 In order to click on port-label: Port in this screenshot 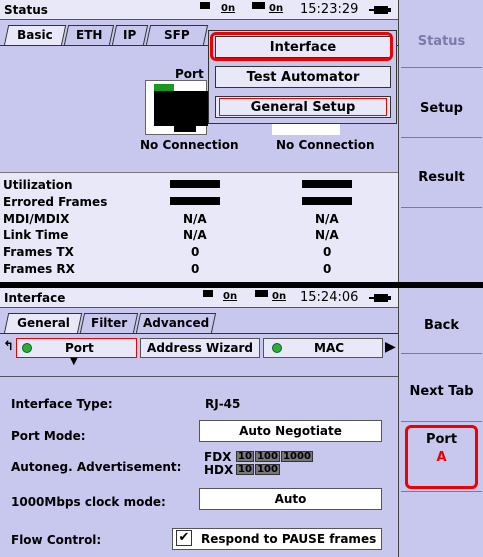, I will do `click(189, 74)`.